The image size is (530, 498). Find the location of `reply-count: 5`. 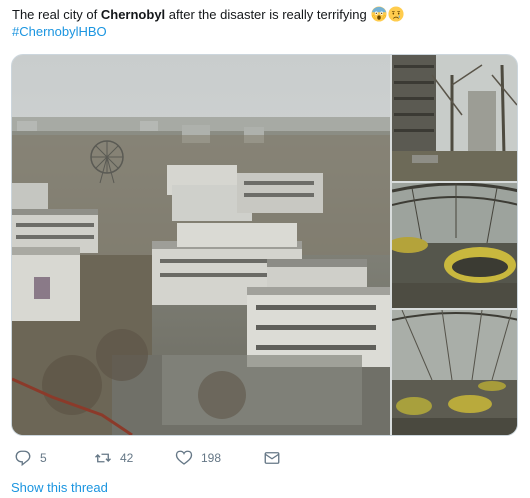

reply-count: 5 is located at coordinates (43, 458).